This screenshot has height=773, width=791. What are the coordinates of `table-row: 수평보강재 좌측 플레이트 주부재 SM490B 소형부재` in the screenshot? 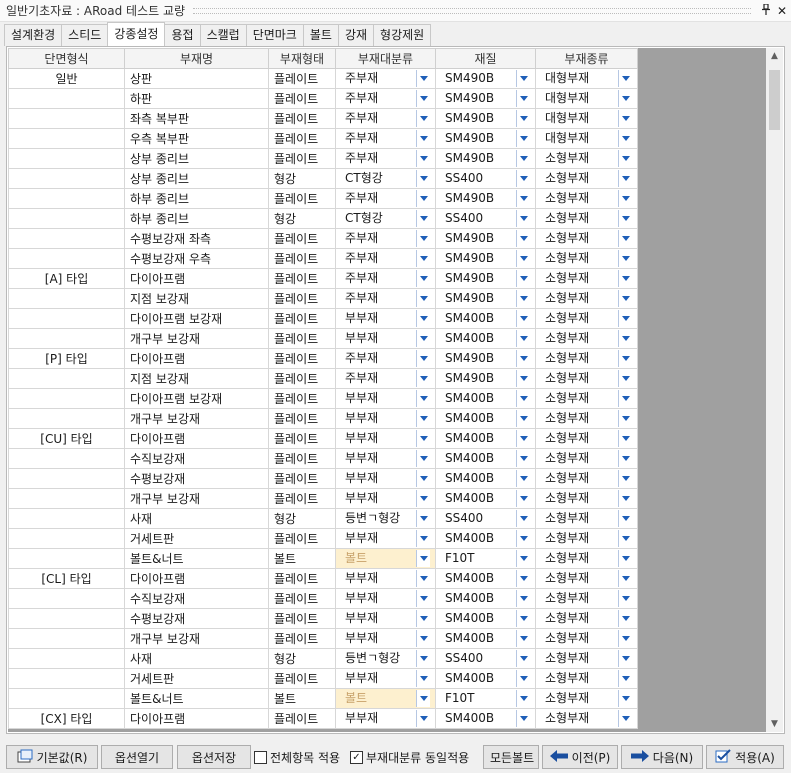 It's located at (323, 238).